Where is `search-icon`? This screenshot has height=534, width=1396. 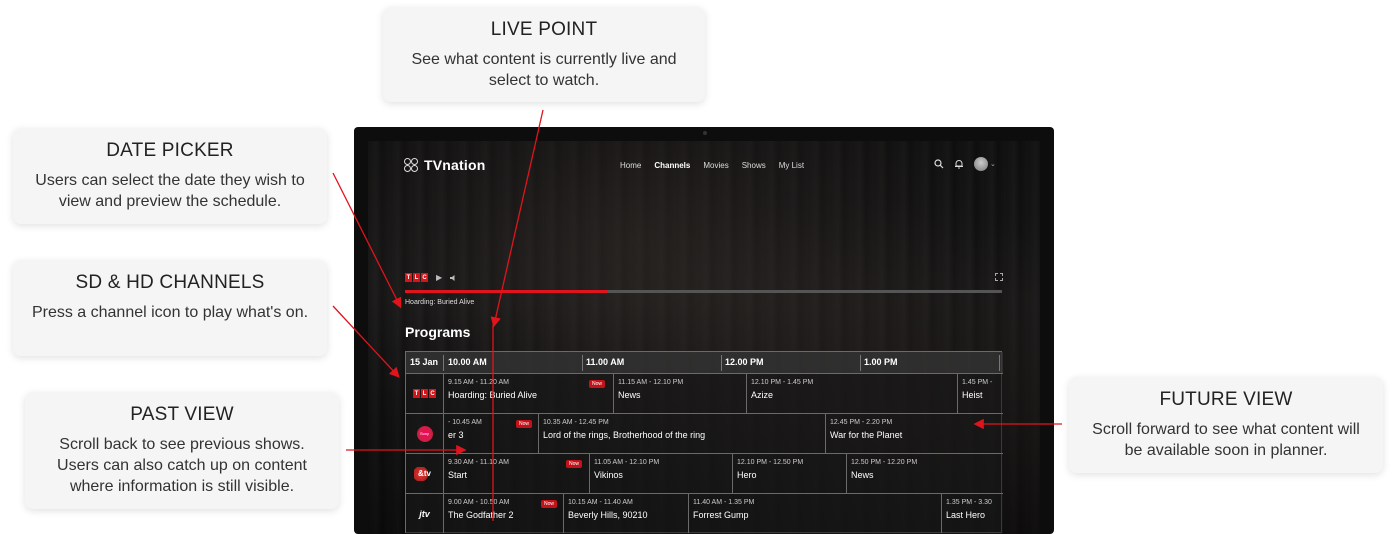
search-icon is located at coordinates (939, 164).